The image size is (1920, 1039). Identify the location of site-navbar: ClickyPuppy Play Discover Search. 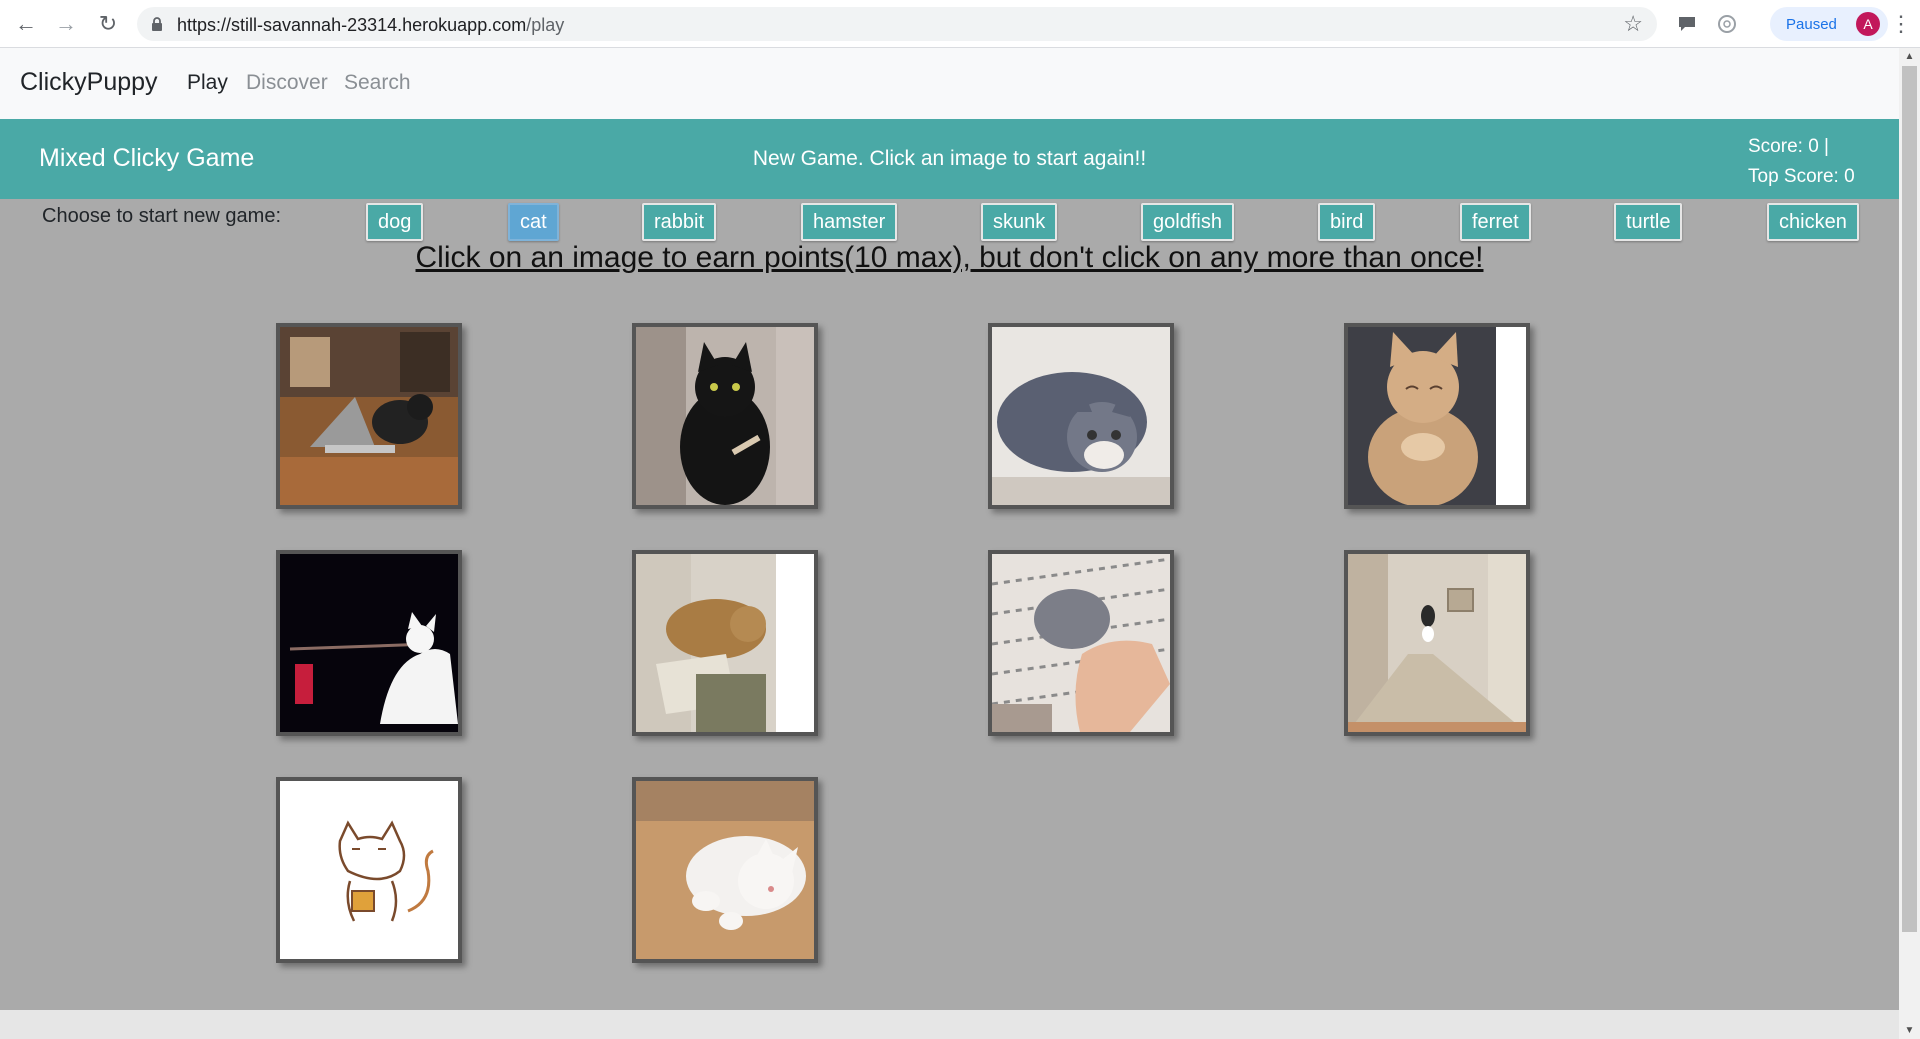
(949, 83).